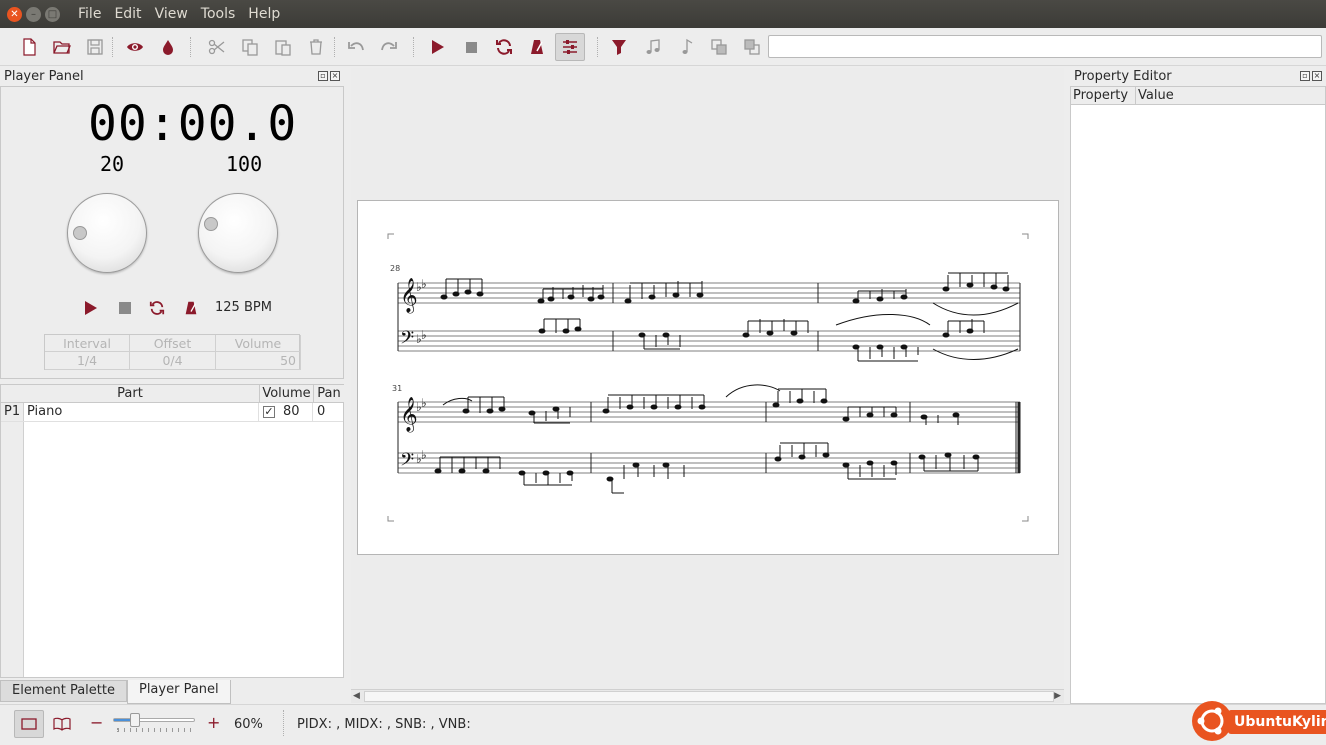 The height and width of the screenshot is (745, 1326). I want to click on play-icon, so click(437, 47).